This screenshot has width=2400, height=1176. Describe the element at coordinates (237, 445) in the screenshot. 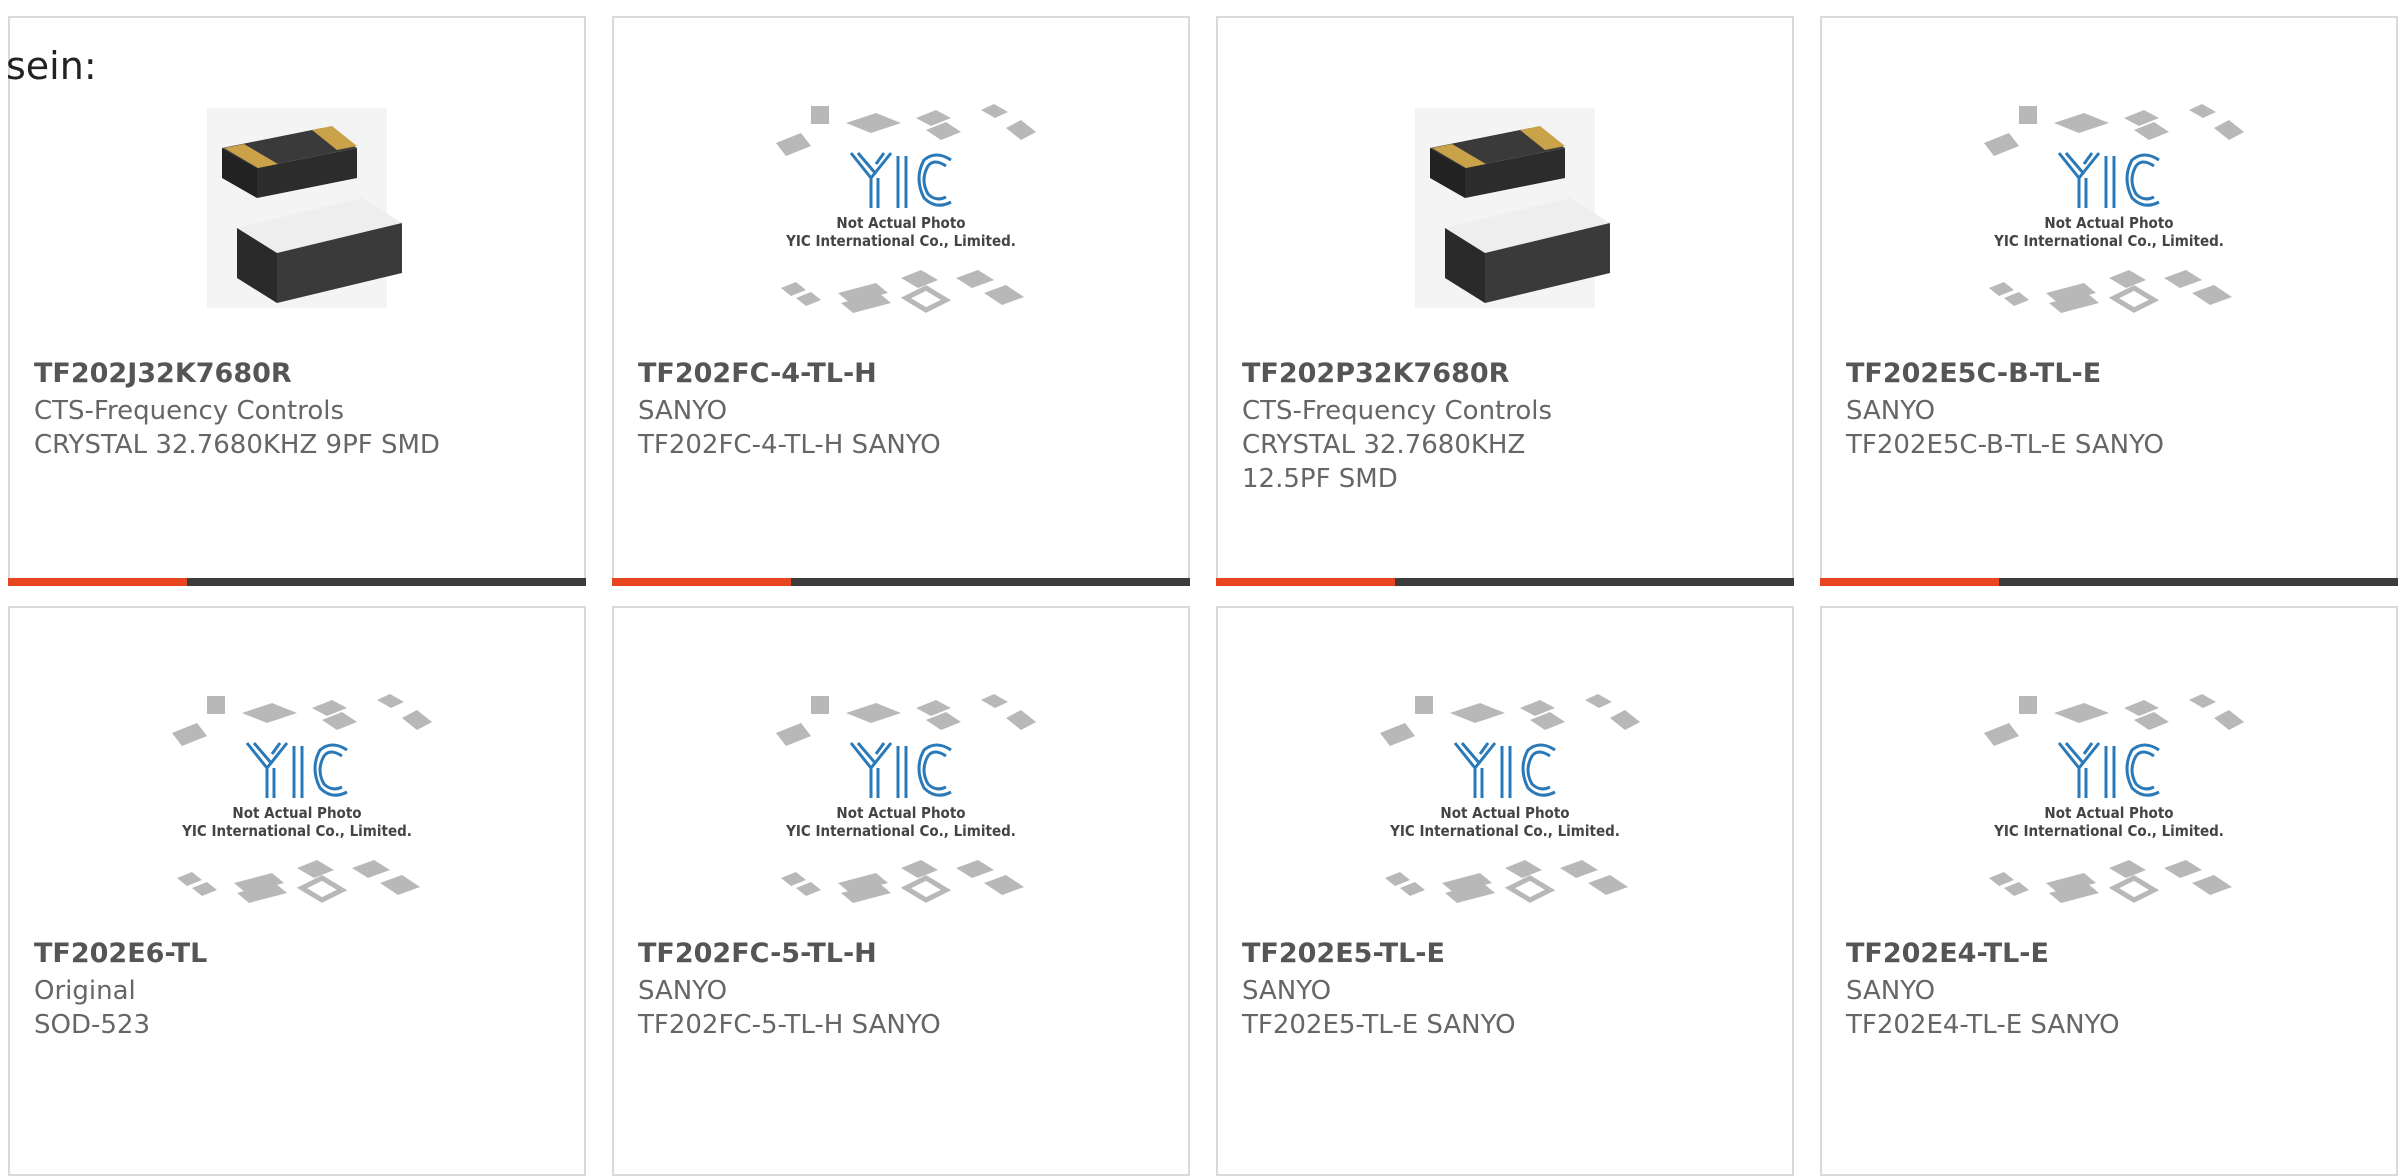

I see `description-label: CRYSTAL 32.7680KHZ 9PF SMD` at that location.